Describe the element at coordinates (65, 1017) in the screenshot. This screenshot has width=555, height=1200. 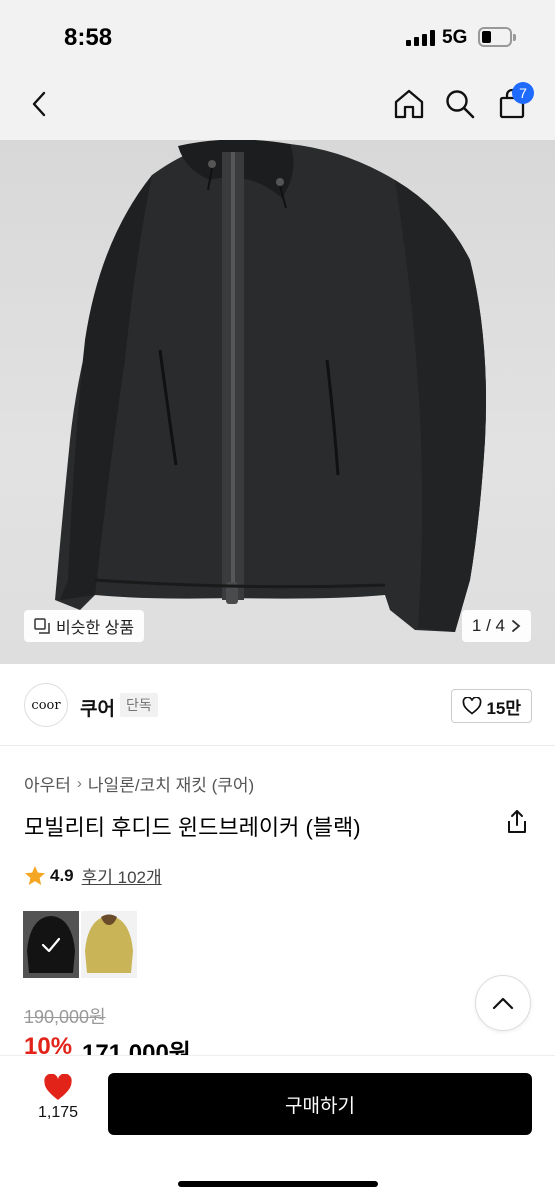
I see `original-price: 190,000원` at that location.